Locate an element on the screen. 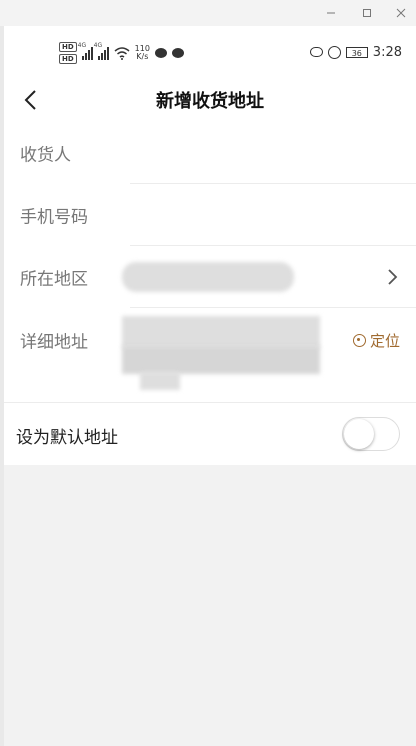 Image resolution: width=416 pixels, height=746 pixels. net-speed: 110 K/s is located at coordinates (142, 53).